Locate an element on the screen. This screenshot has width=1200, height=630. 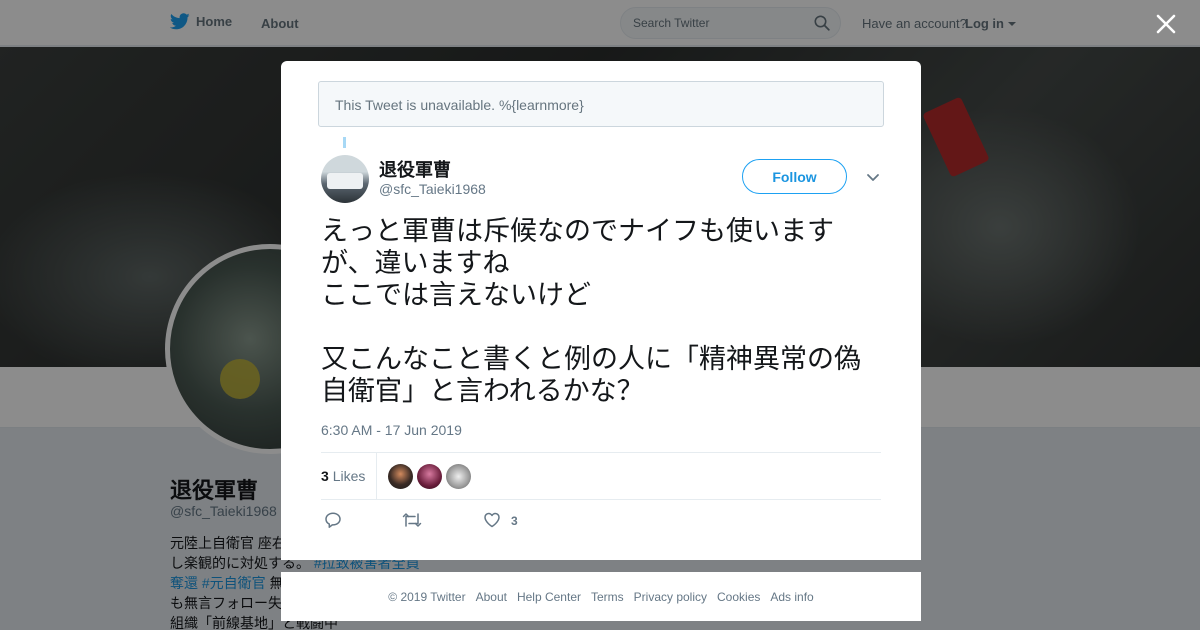
close-icon is located at coordinates (1166, 24).